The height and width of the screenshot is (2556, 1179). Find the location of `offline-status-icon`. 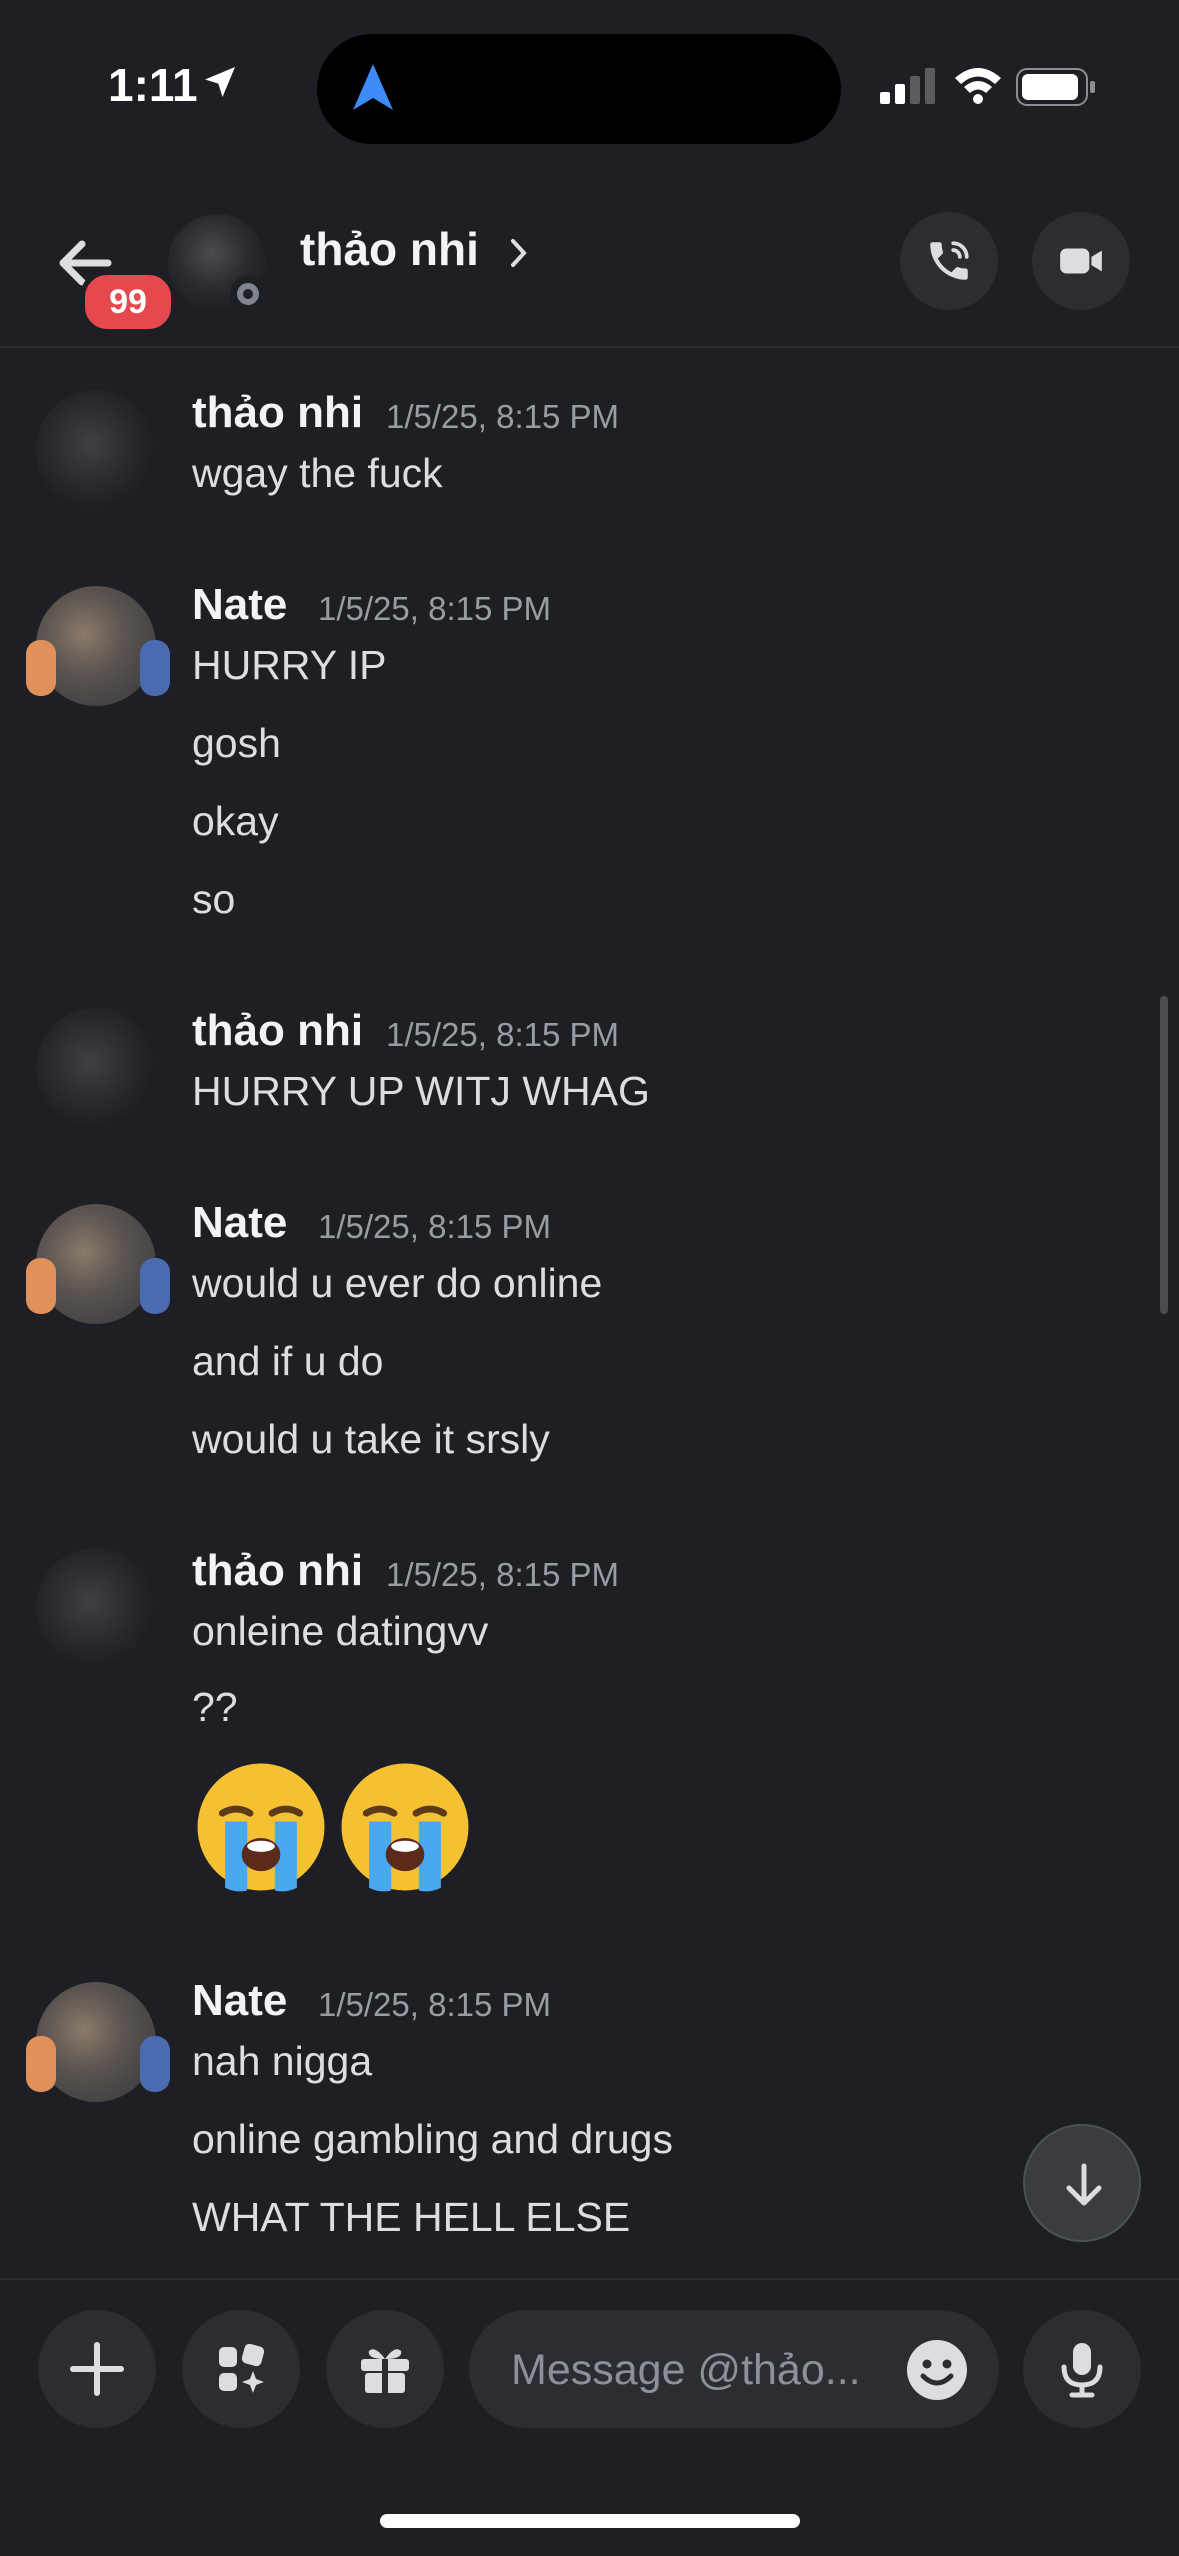

offline-status-icon is located at coordinates (248, 294).